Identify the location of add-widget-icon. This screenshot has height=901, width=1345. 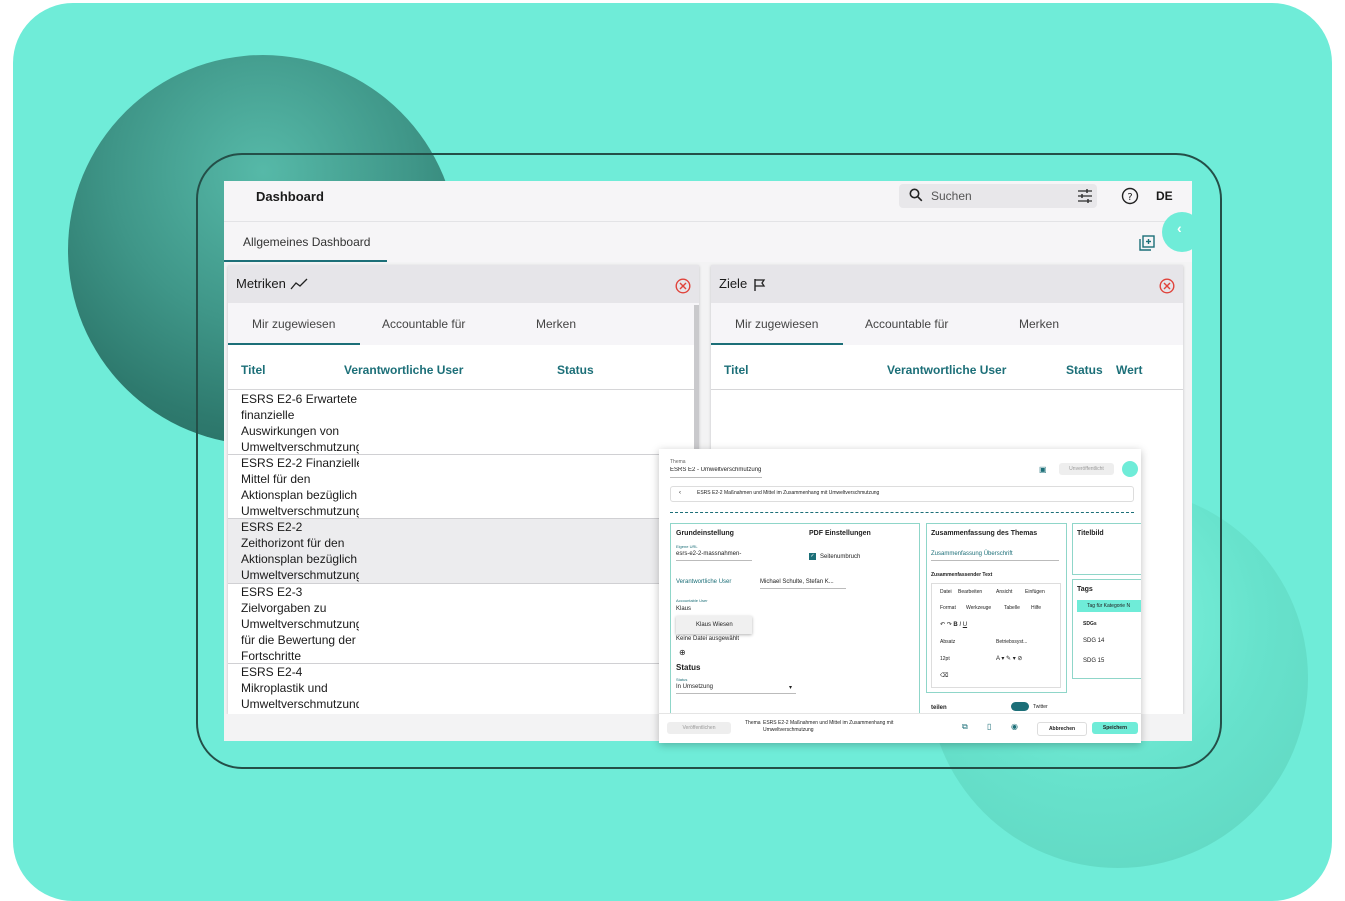
(1147, 243).